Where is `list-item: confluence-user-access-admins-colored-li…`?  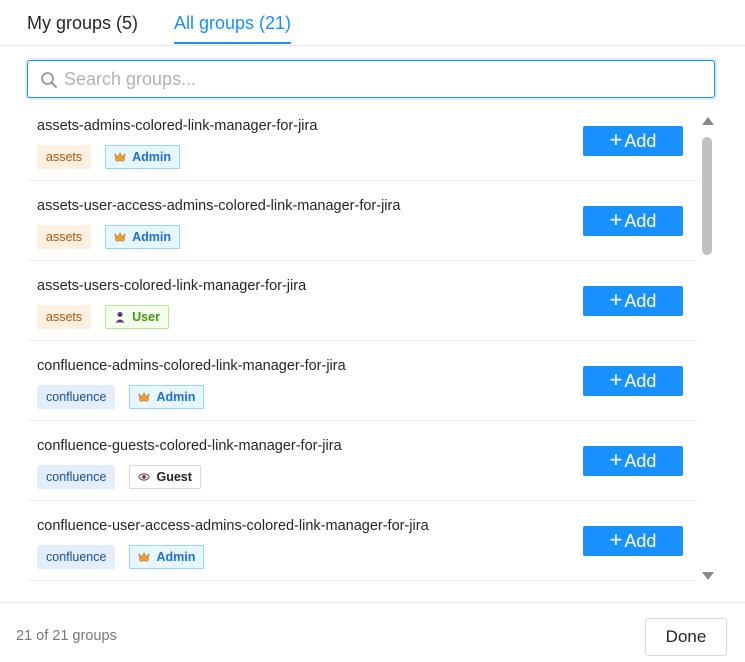
list-item: confluence-user-access-admins-colored-li… is located at coordinates (363, 541).